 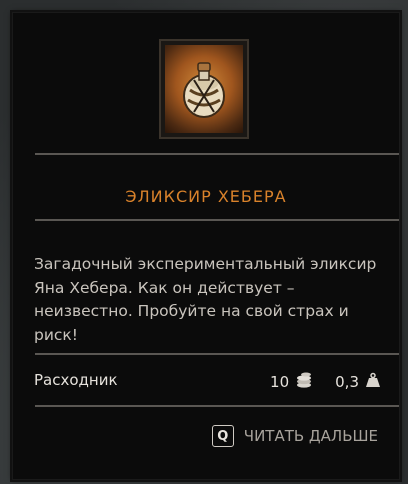 I want to click on item-values: 10 0,3, so click(x=325, y=382).